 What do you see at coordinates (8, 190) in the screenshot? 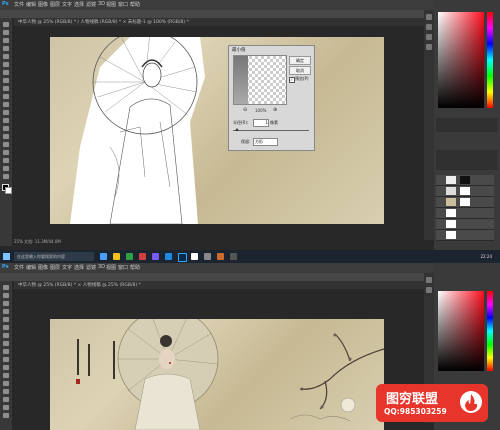
I see `background-color-swatch` at bounding box center [8, 190].